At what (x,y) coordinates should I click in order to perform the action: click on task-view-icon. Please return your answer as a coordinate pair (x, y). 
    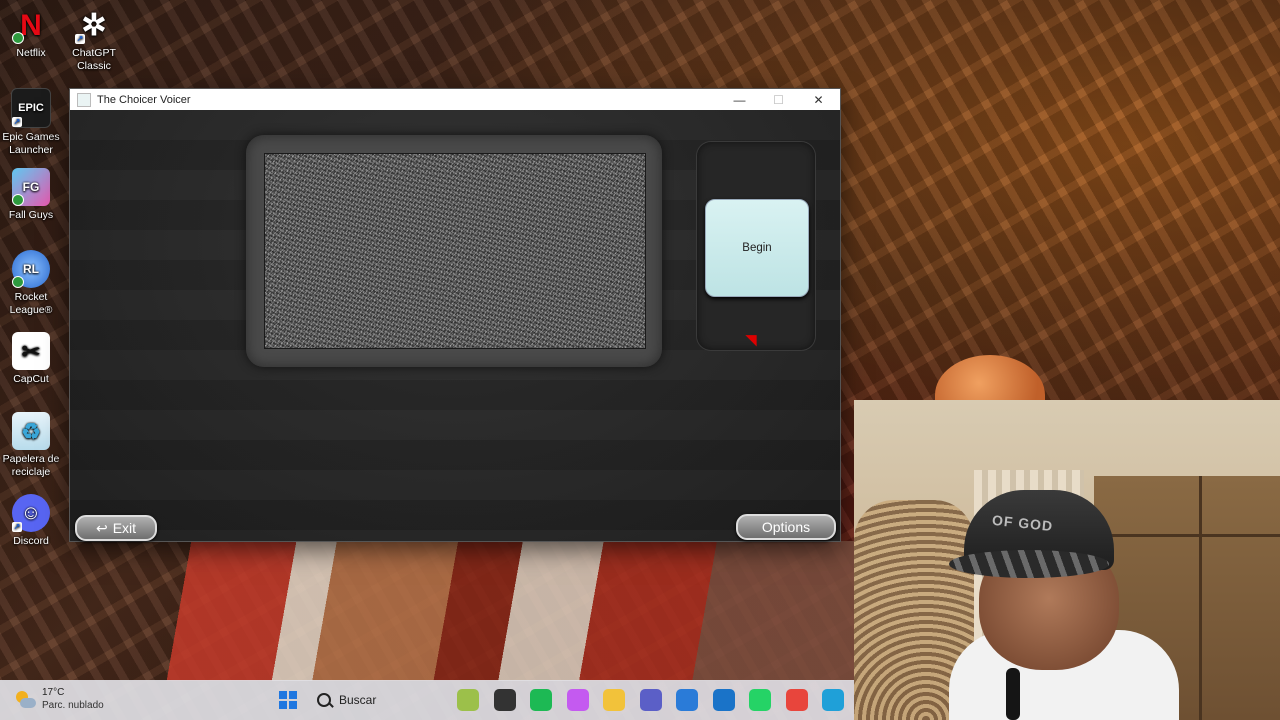
    Looking at the image, I should click on (504, 700).